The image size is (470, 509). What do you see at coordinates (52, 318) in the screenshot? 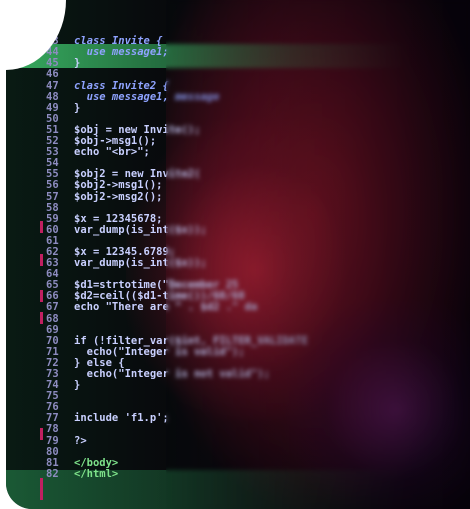
I see `line-number: 68` at bounding box center [52, 318].